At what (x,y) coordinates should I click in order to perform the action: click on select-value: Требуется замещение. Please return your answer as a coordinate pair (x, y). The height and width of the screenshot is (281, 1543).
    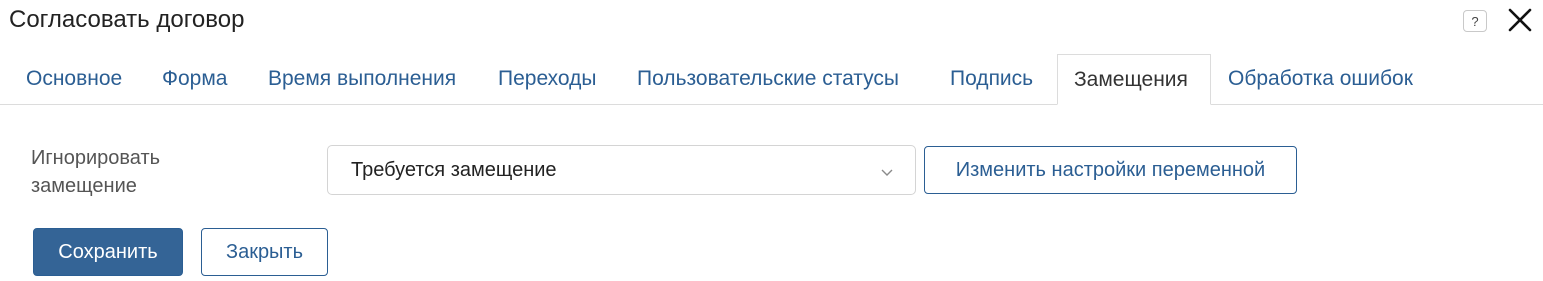
    Looking at the image, I should click on (454, 170).